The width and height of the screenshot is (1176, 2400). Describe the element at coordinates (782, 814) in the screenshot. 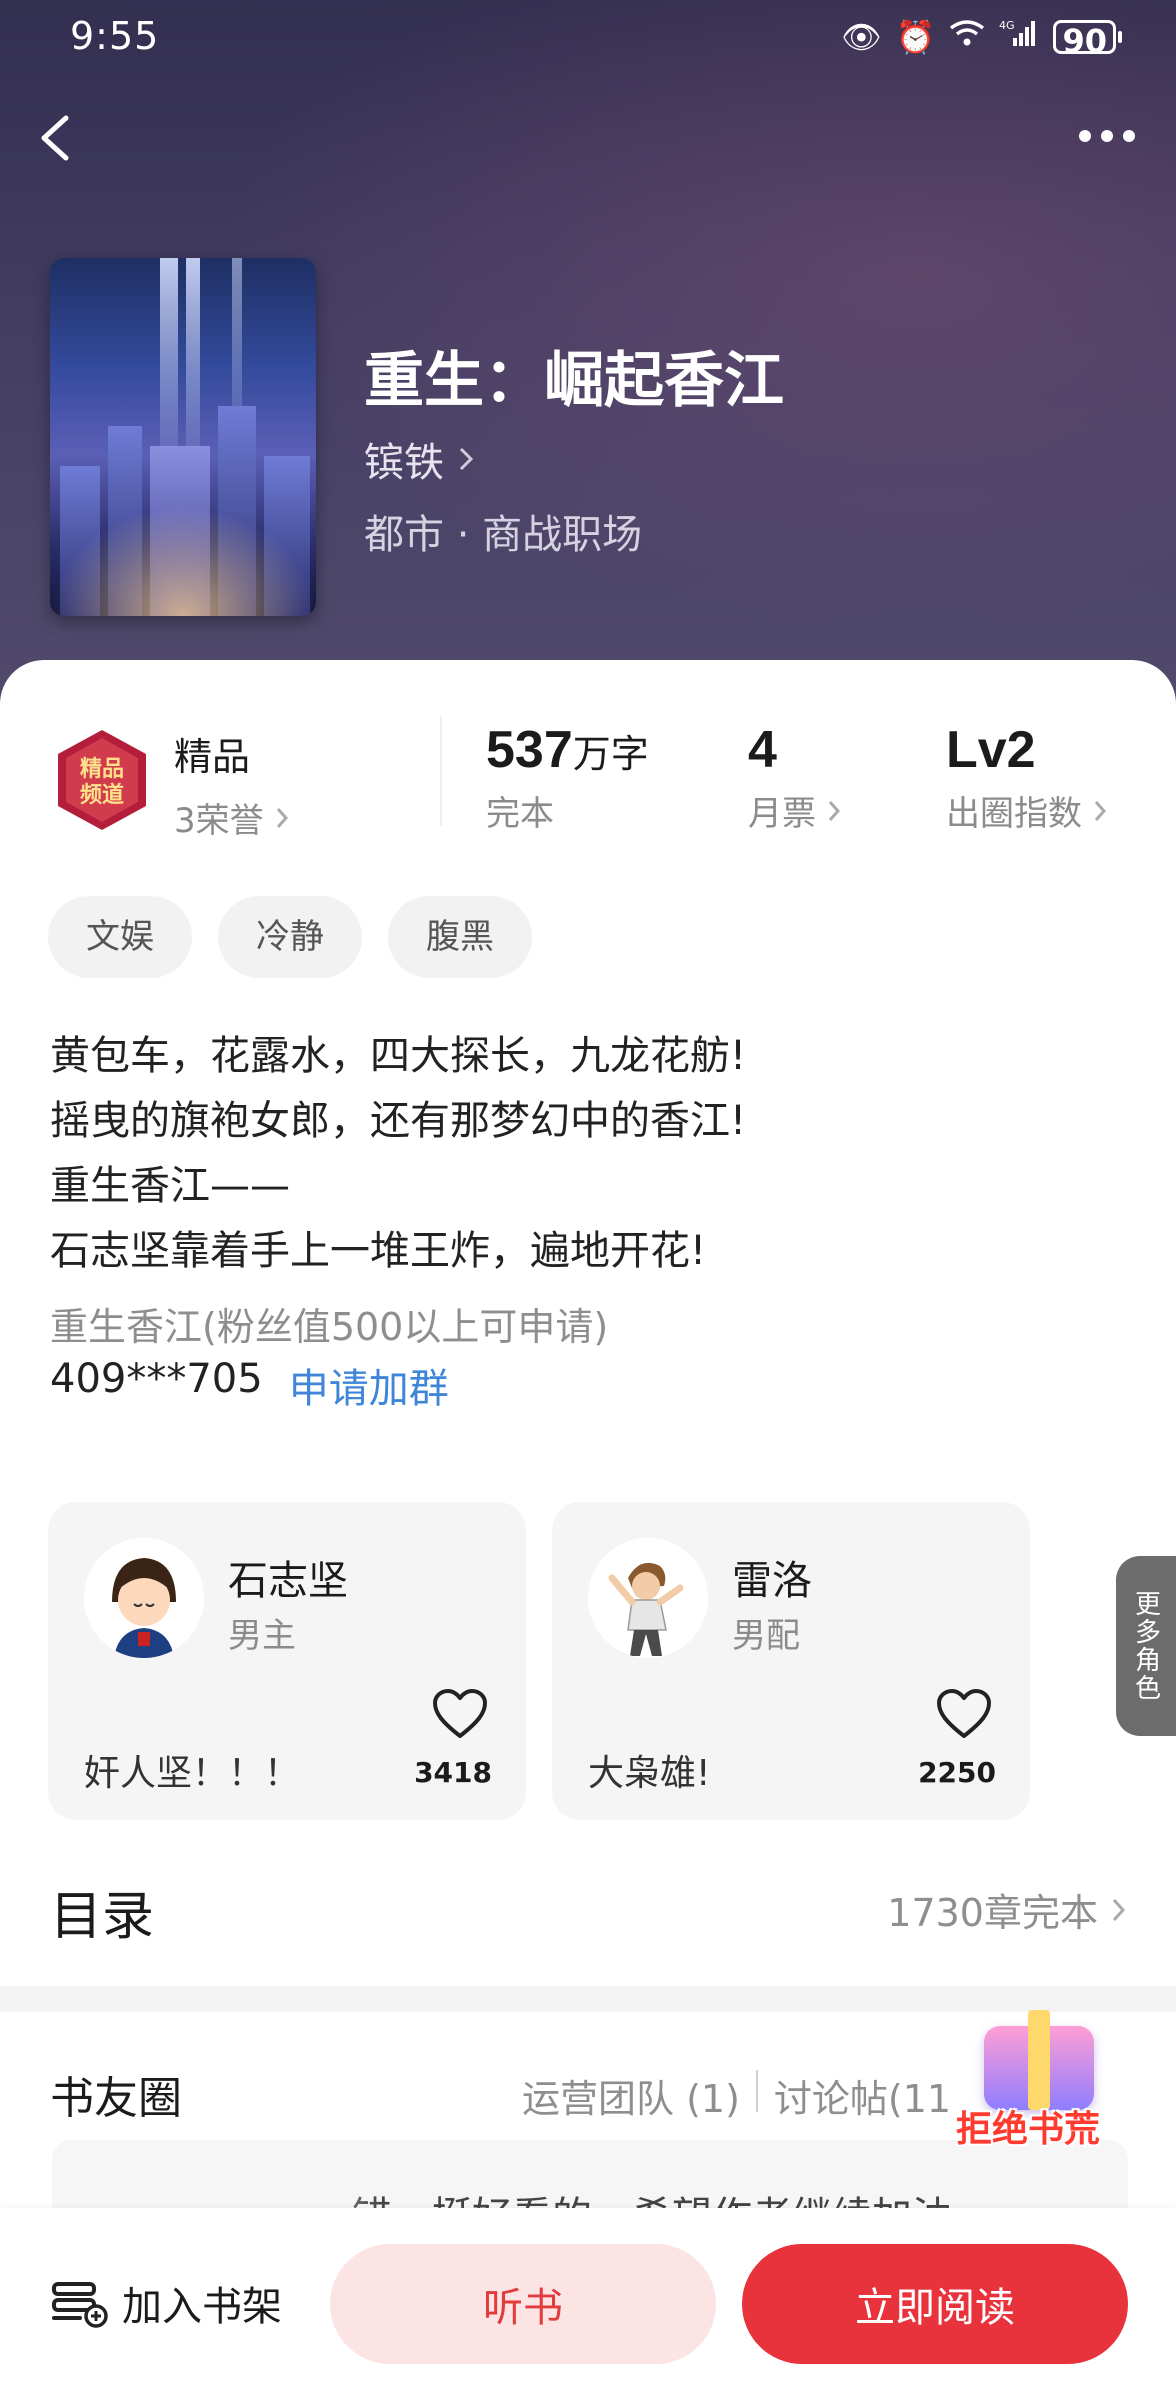

I see `monthly-votes-label: 月票` at that location.